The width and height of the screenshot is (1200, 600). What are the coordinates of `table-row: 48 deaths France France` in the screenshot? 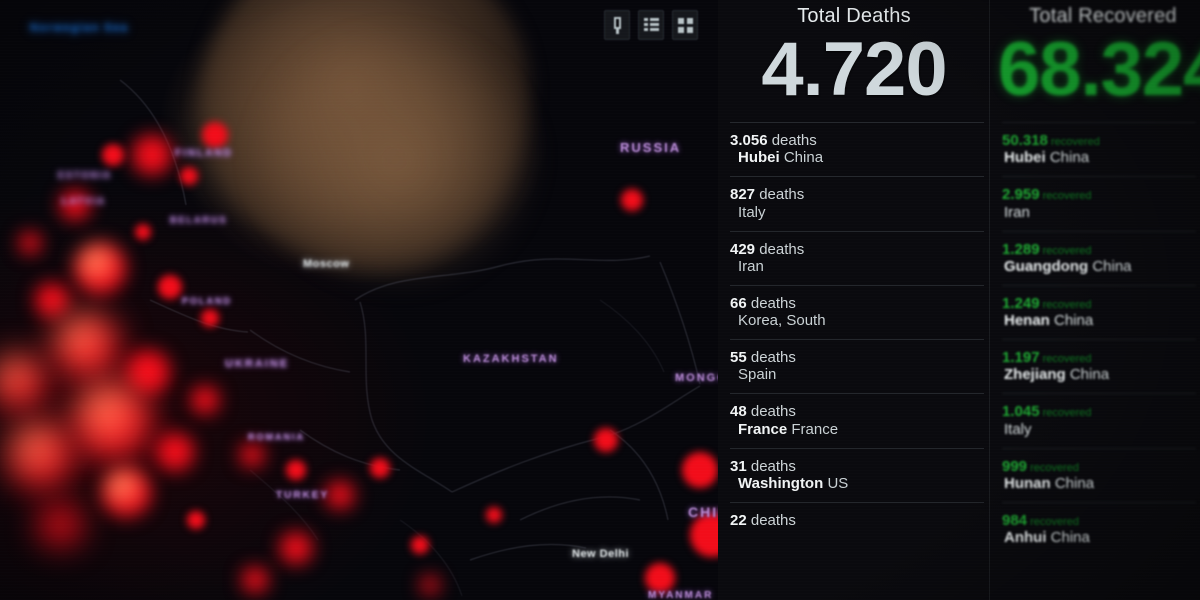 It's located at (857, 420).